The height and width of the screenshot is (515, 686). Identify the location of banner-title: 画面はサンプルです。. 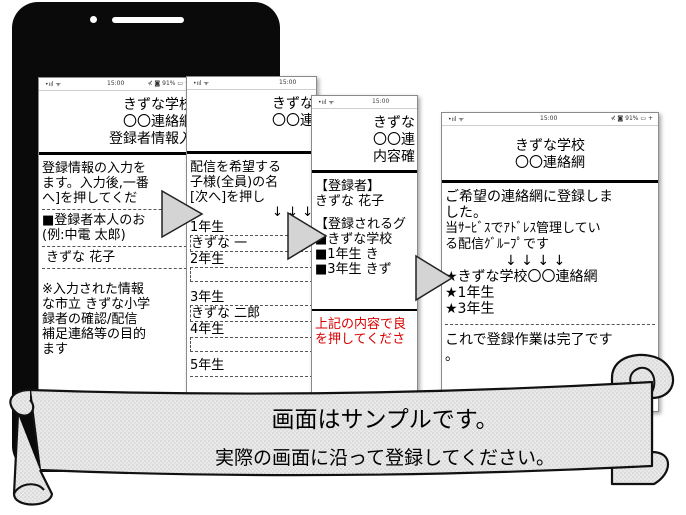
(385, 420).